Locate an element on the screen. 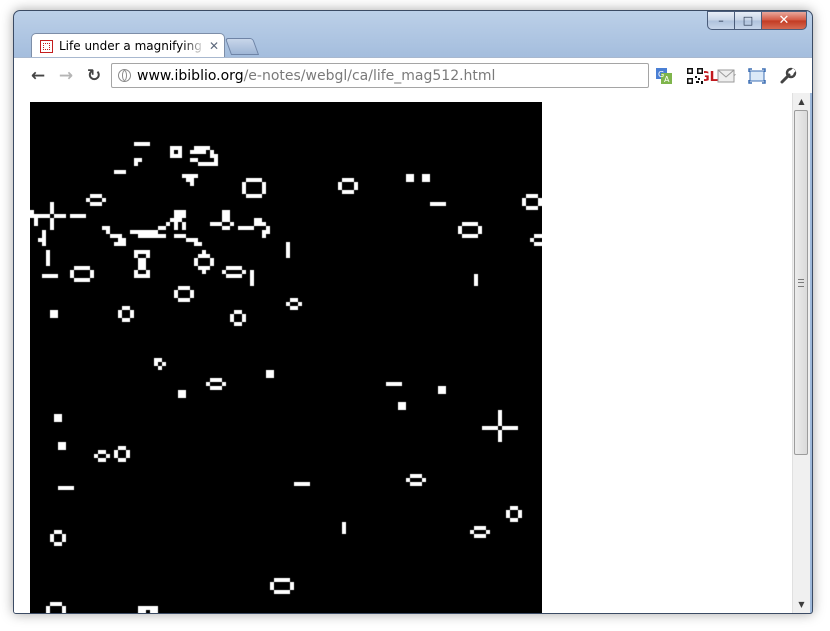  vertical-scrollbar: ▲ ▼ is located at coordinates (801, 353).